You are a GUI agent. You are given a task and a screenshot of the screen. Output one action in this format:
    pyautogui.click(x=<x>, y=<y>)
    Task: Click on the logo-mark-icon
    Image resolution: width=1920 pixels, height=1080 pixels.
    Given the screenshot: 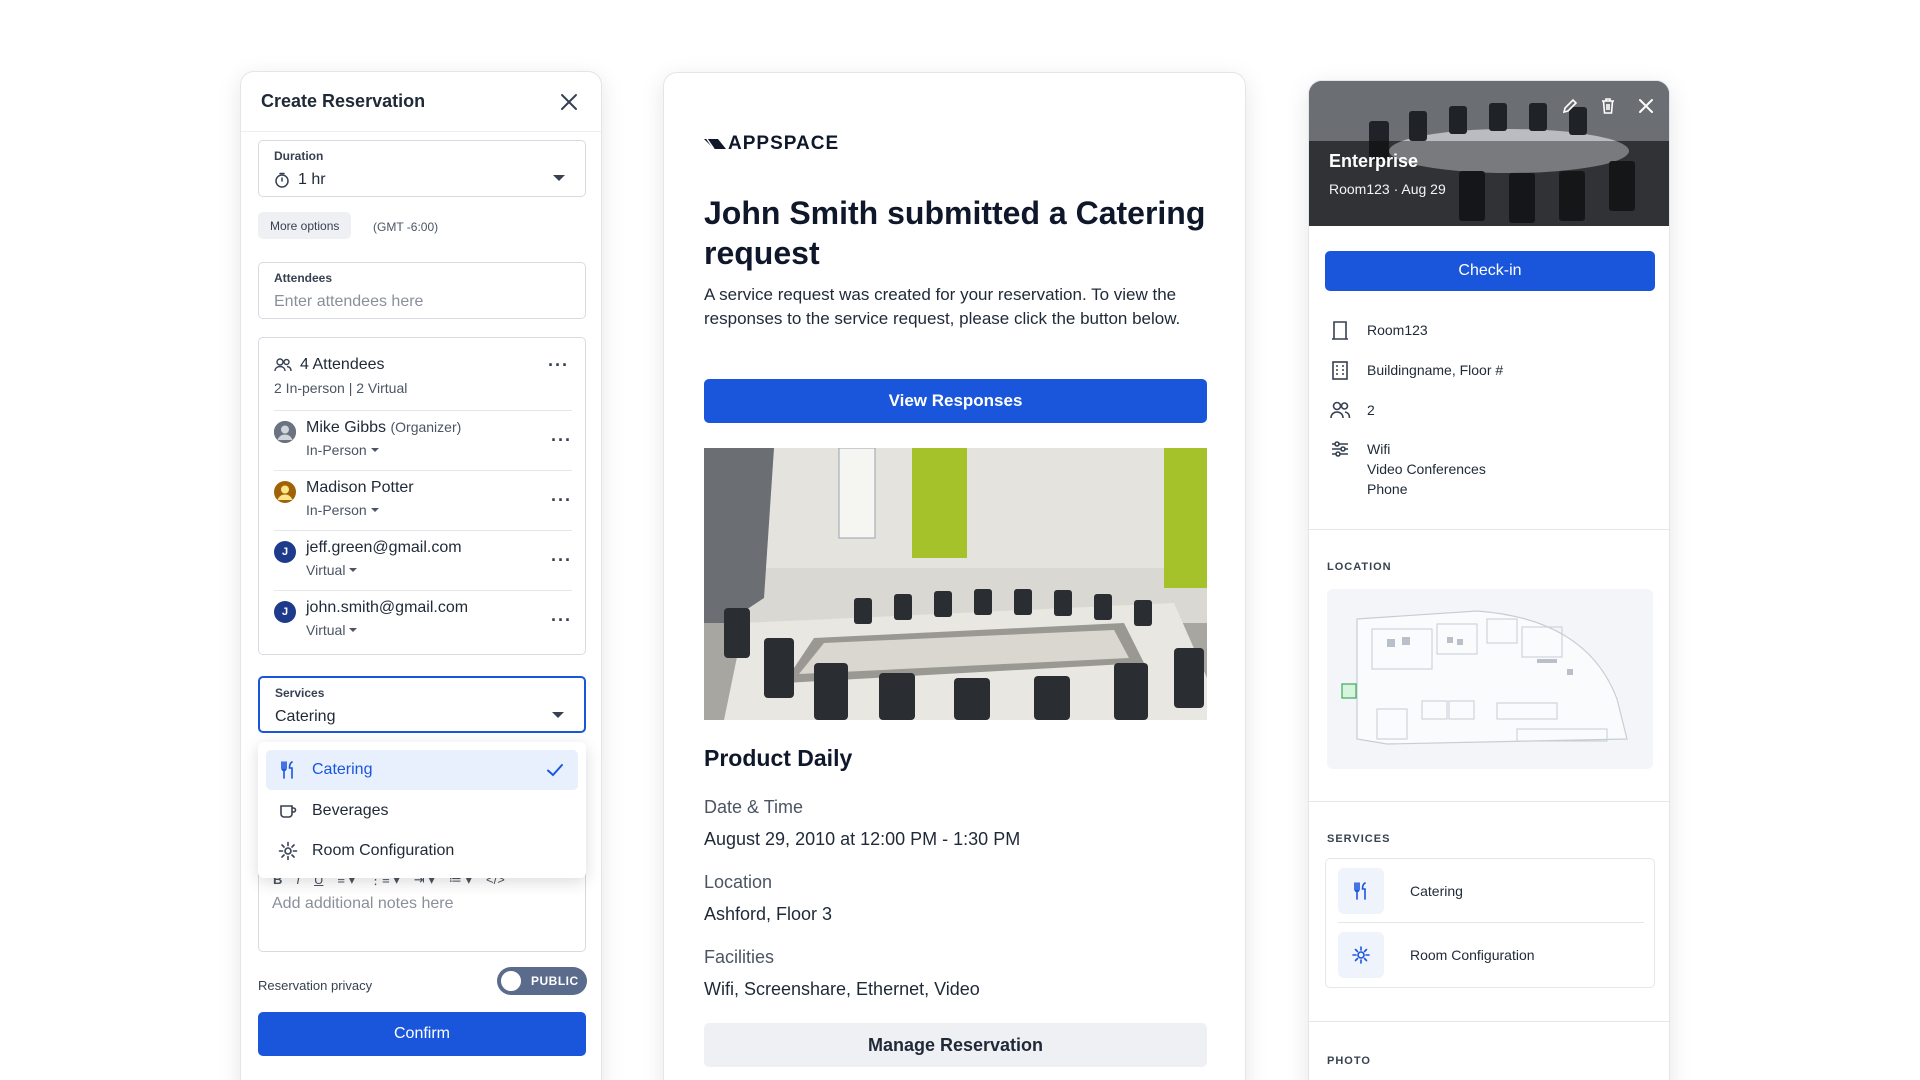 What is the action you would take?
    pyautogui.click(x=715, y=144)
    